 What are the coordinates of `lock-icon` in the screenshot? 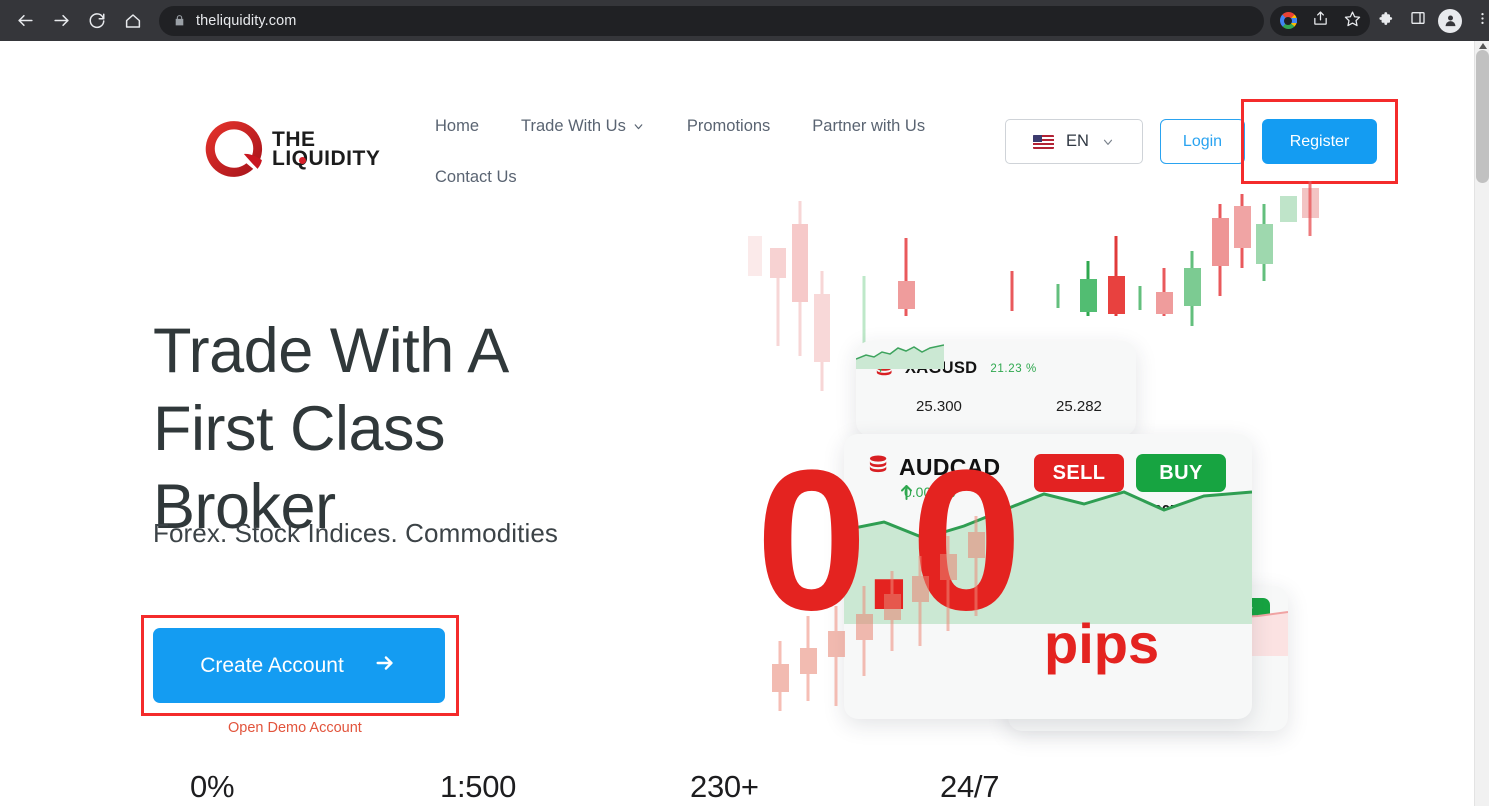 It's located at (179, 20).